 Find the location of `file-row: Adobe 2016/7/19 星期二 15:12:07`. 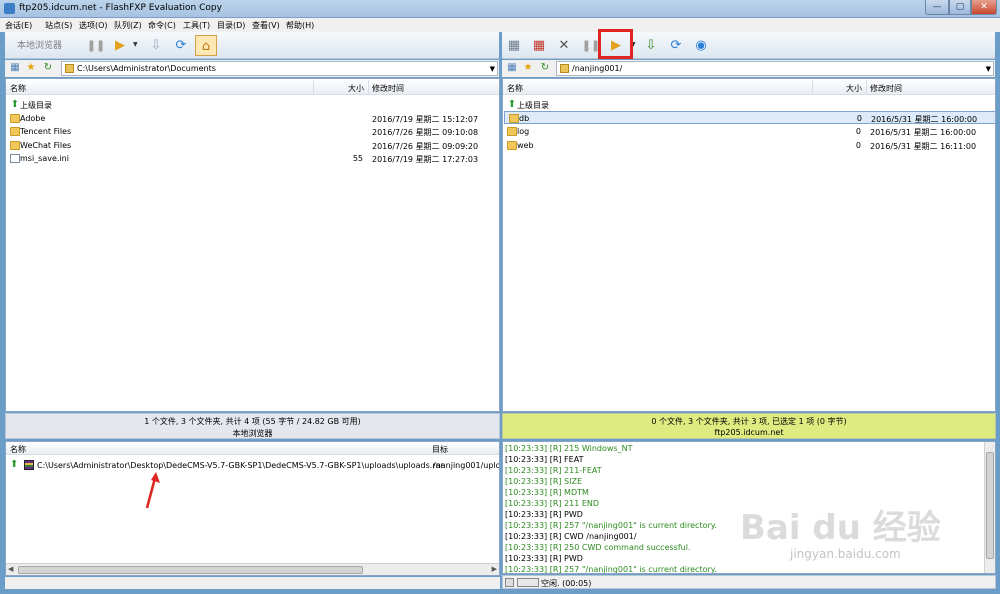

file-row: Adobe 2016/7/19 星期二 15:12:07 is located at coordinates (252, 118).